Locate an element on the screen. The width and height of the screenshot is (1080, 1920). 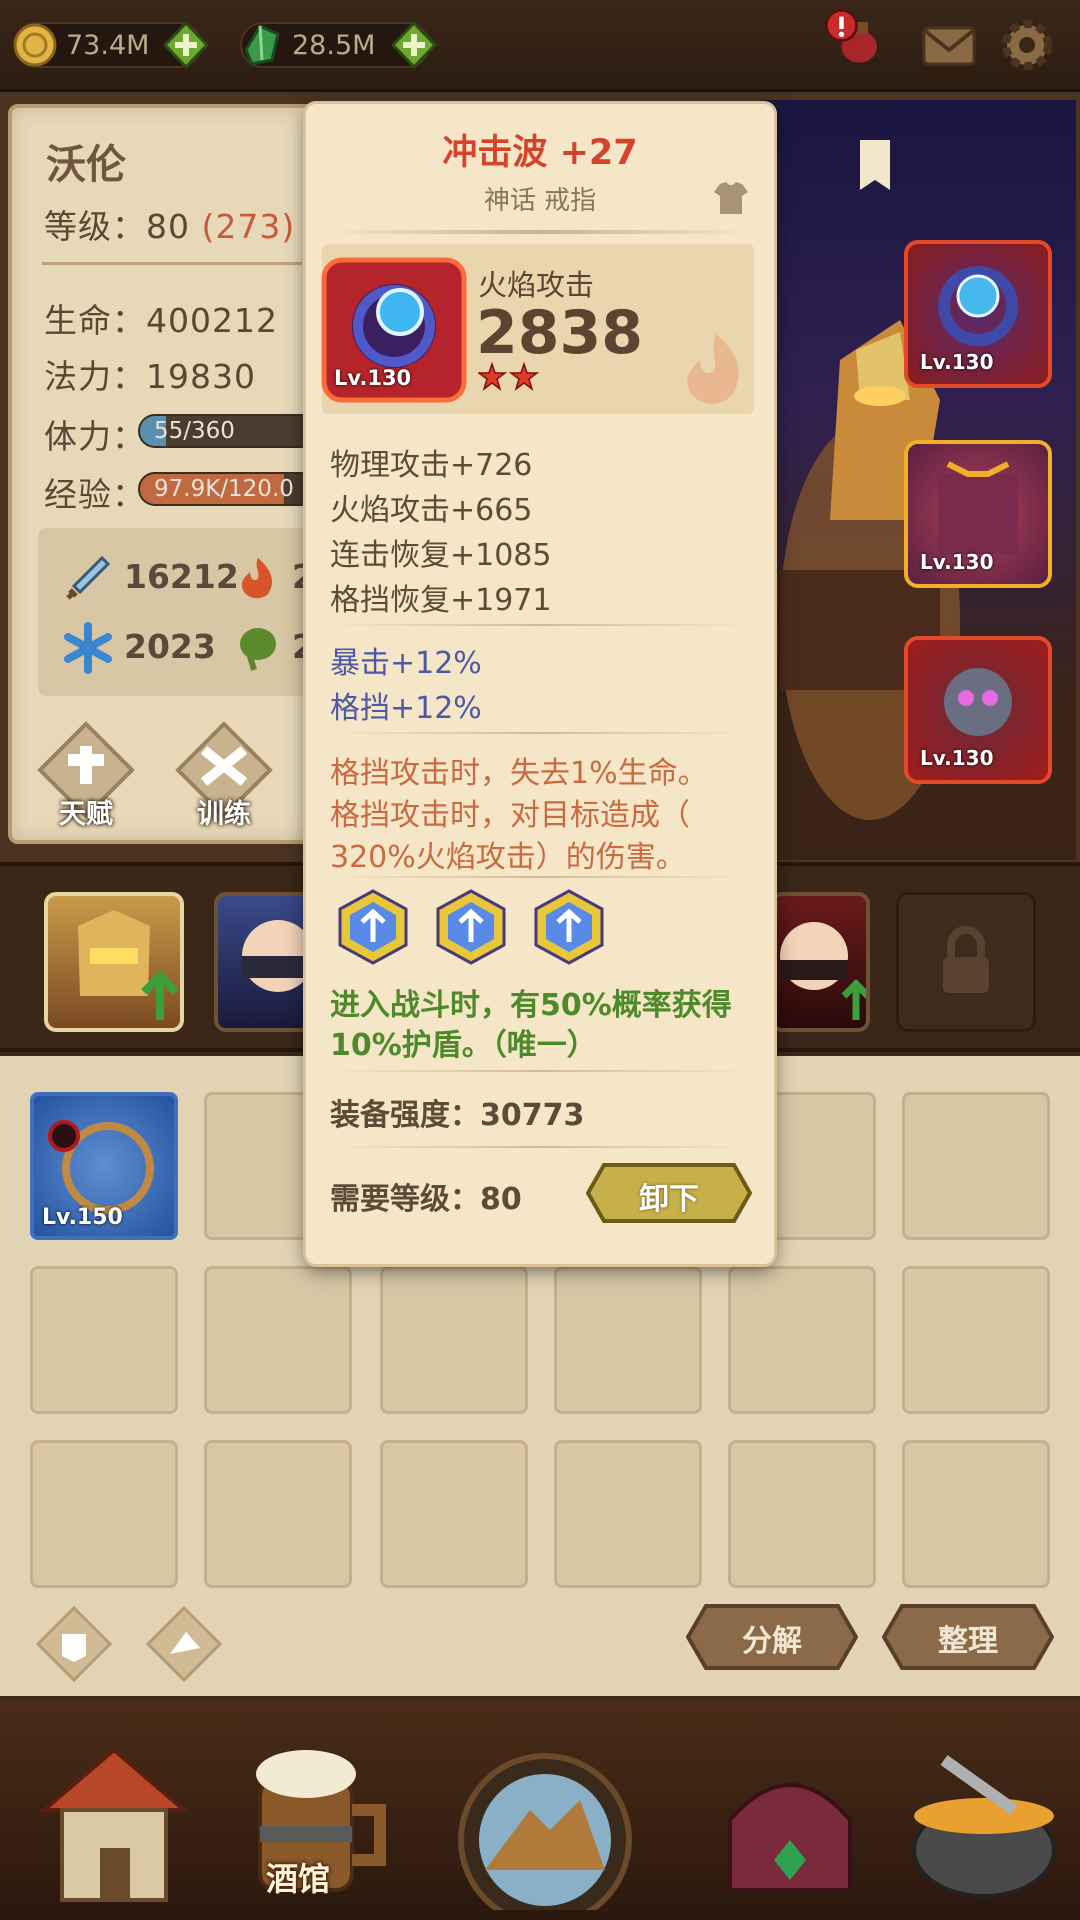
stat-line: 连击恢复+1085 is located at coordinates (441, 555).